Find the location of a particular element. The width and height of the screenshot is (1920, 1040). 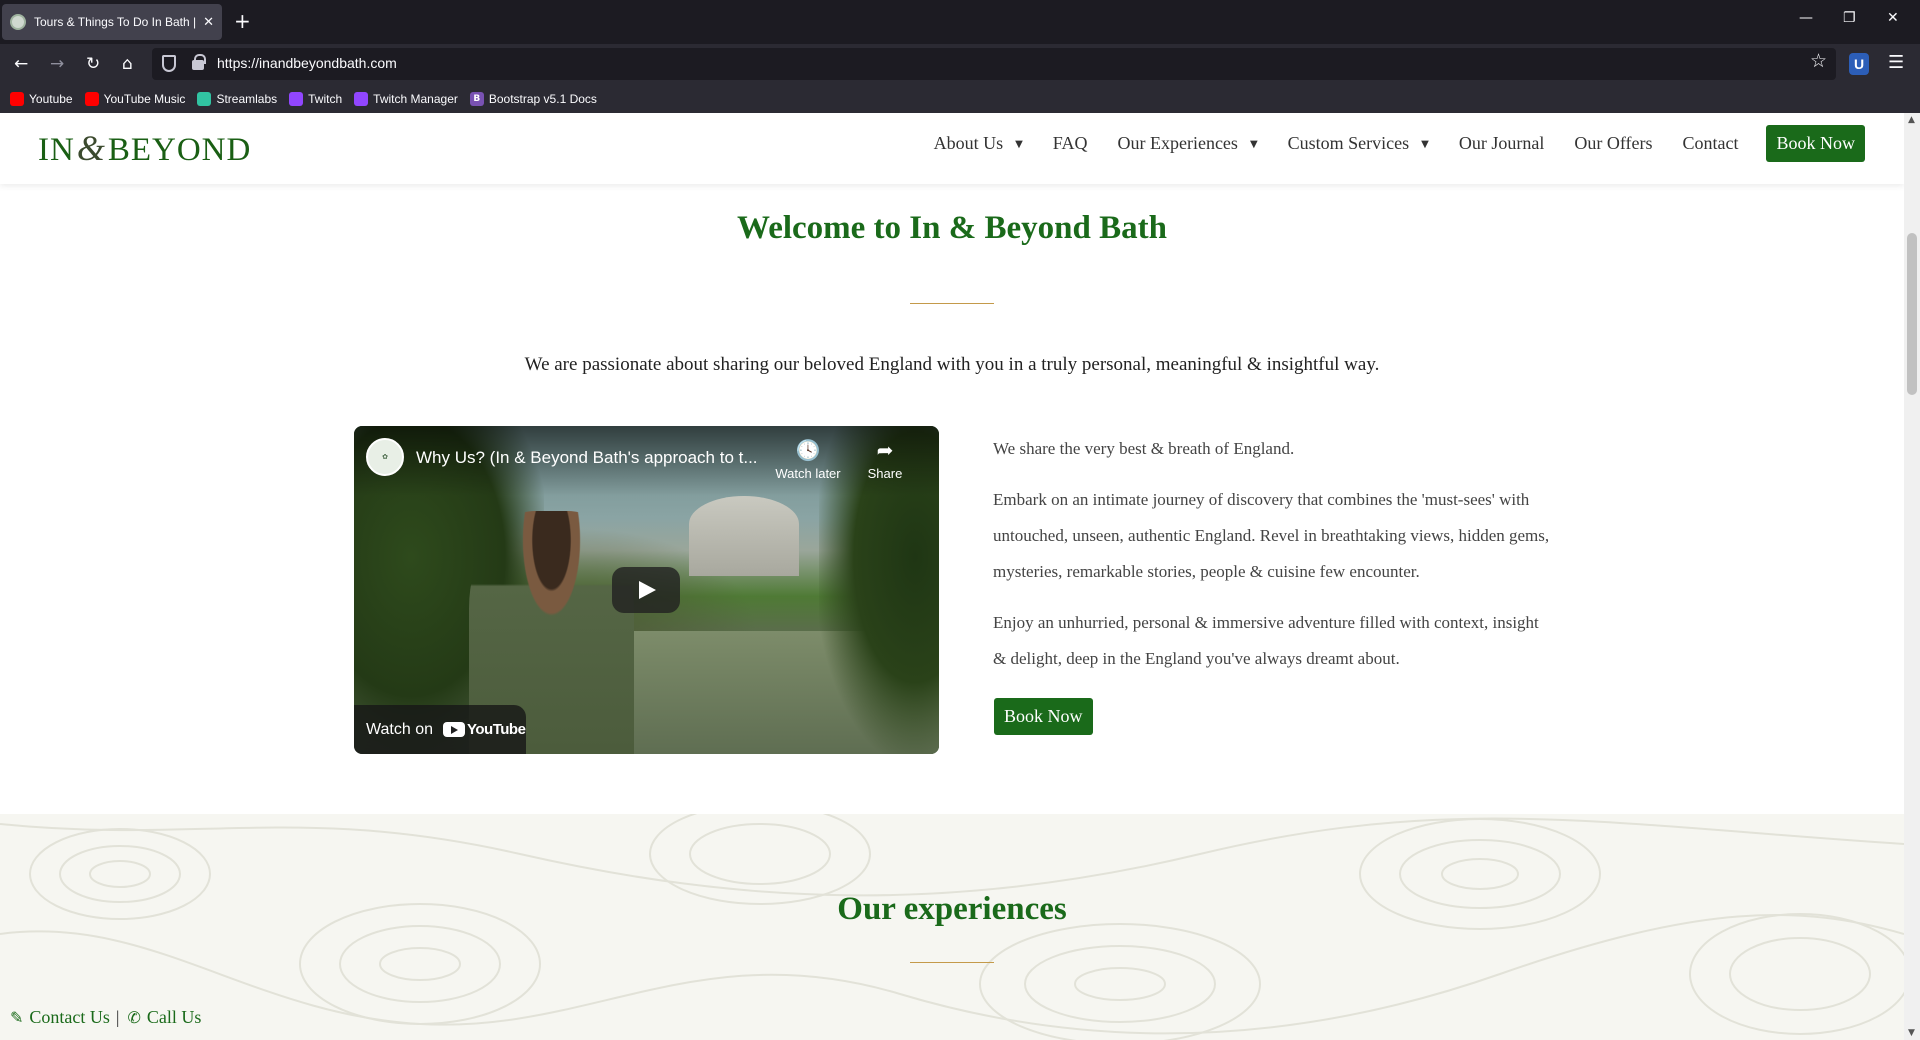

scrollbar-thumb is located at coordinates (1912, 314).